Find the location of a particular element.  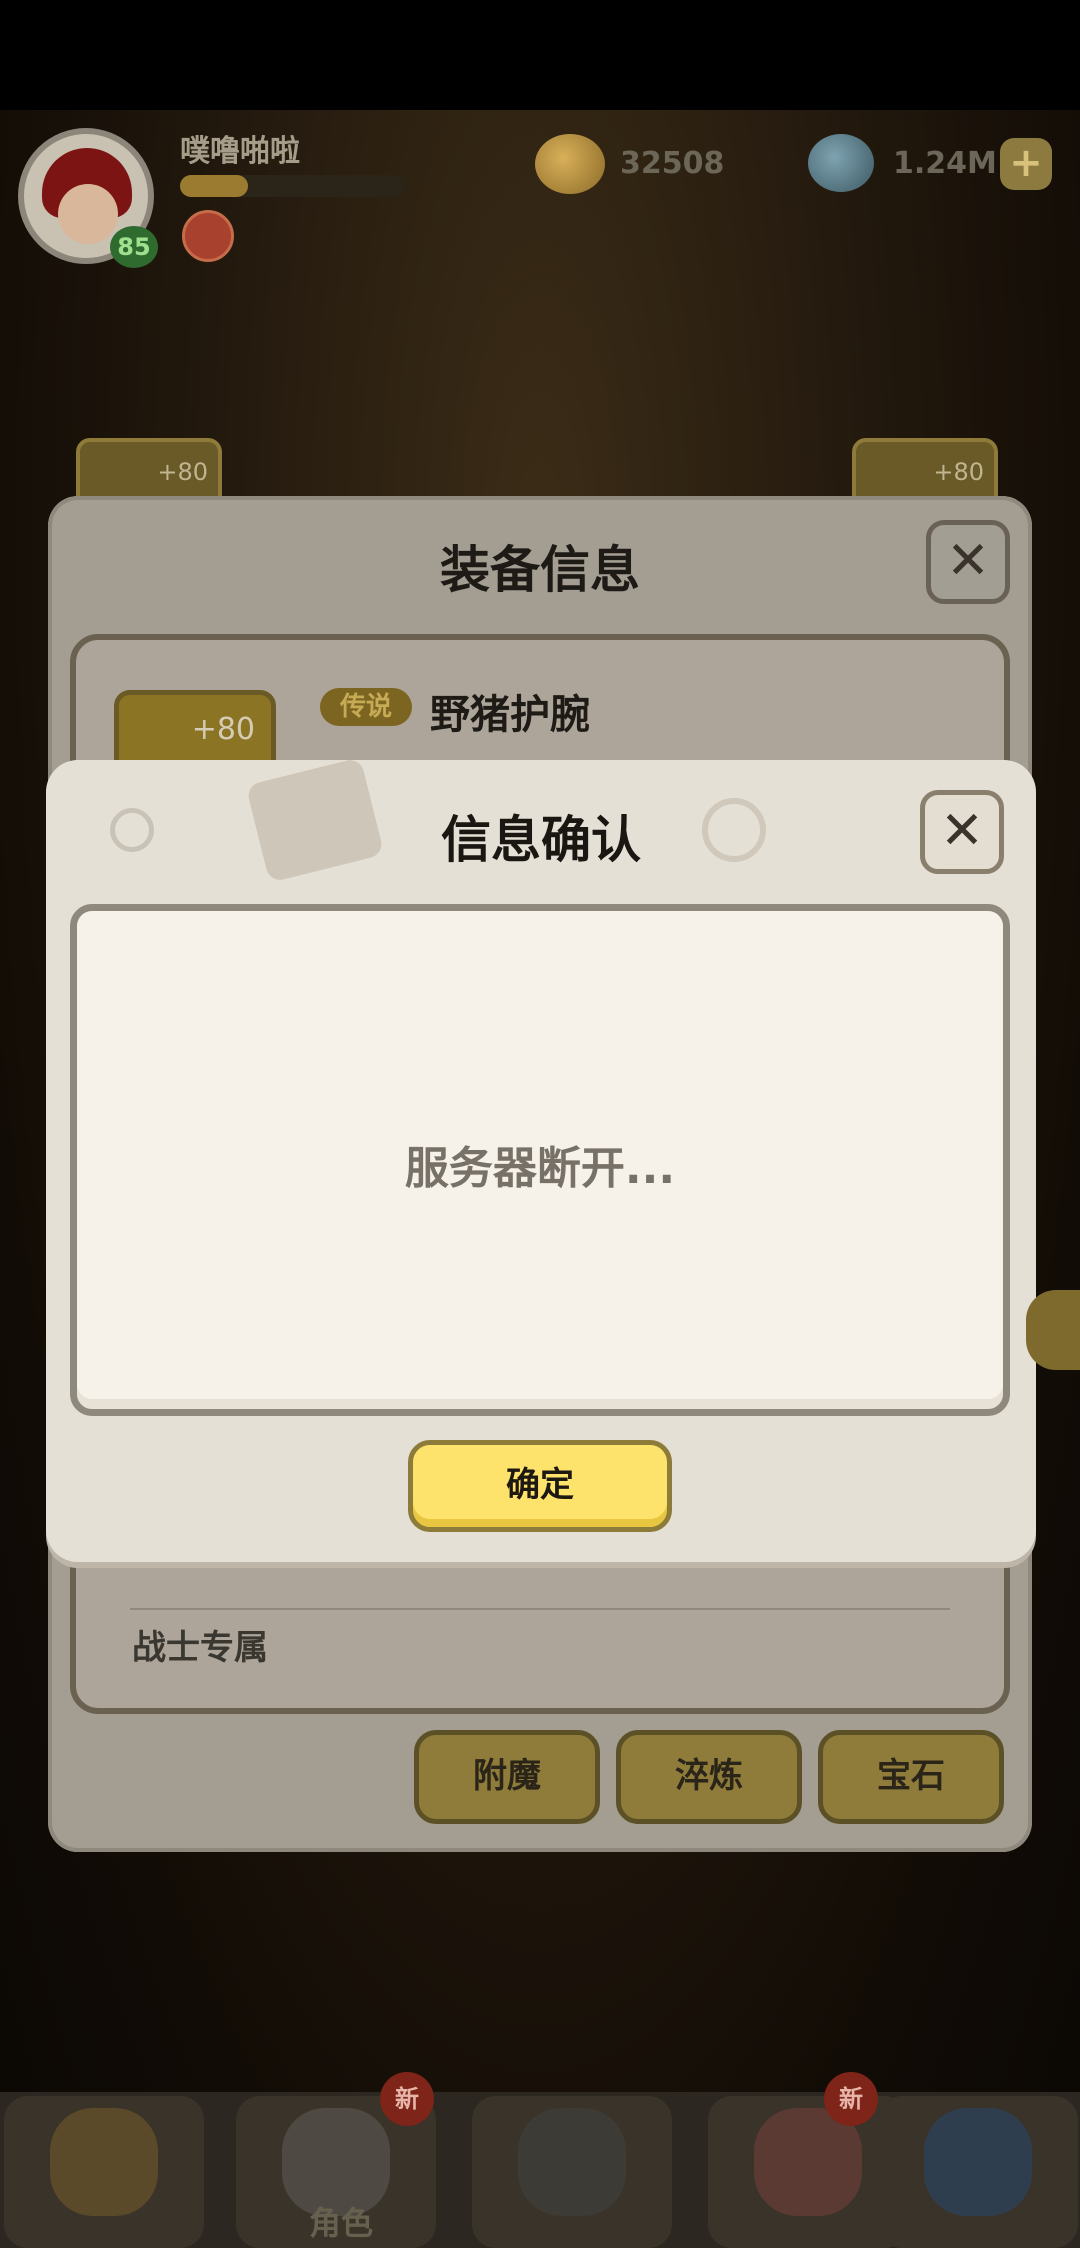

experience-bar-fill is located at coordinates (214, 186).